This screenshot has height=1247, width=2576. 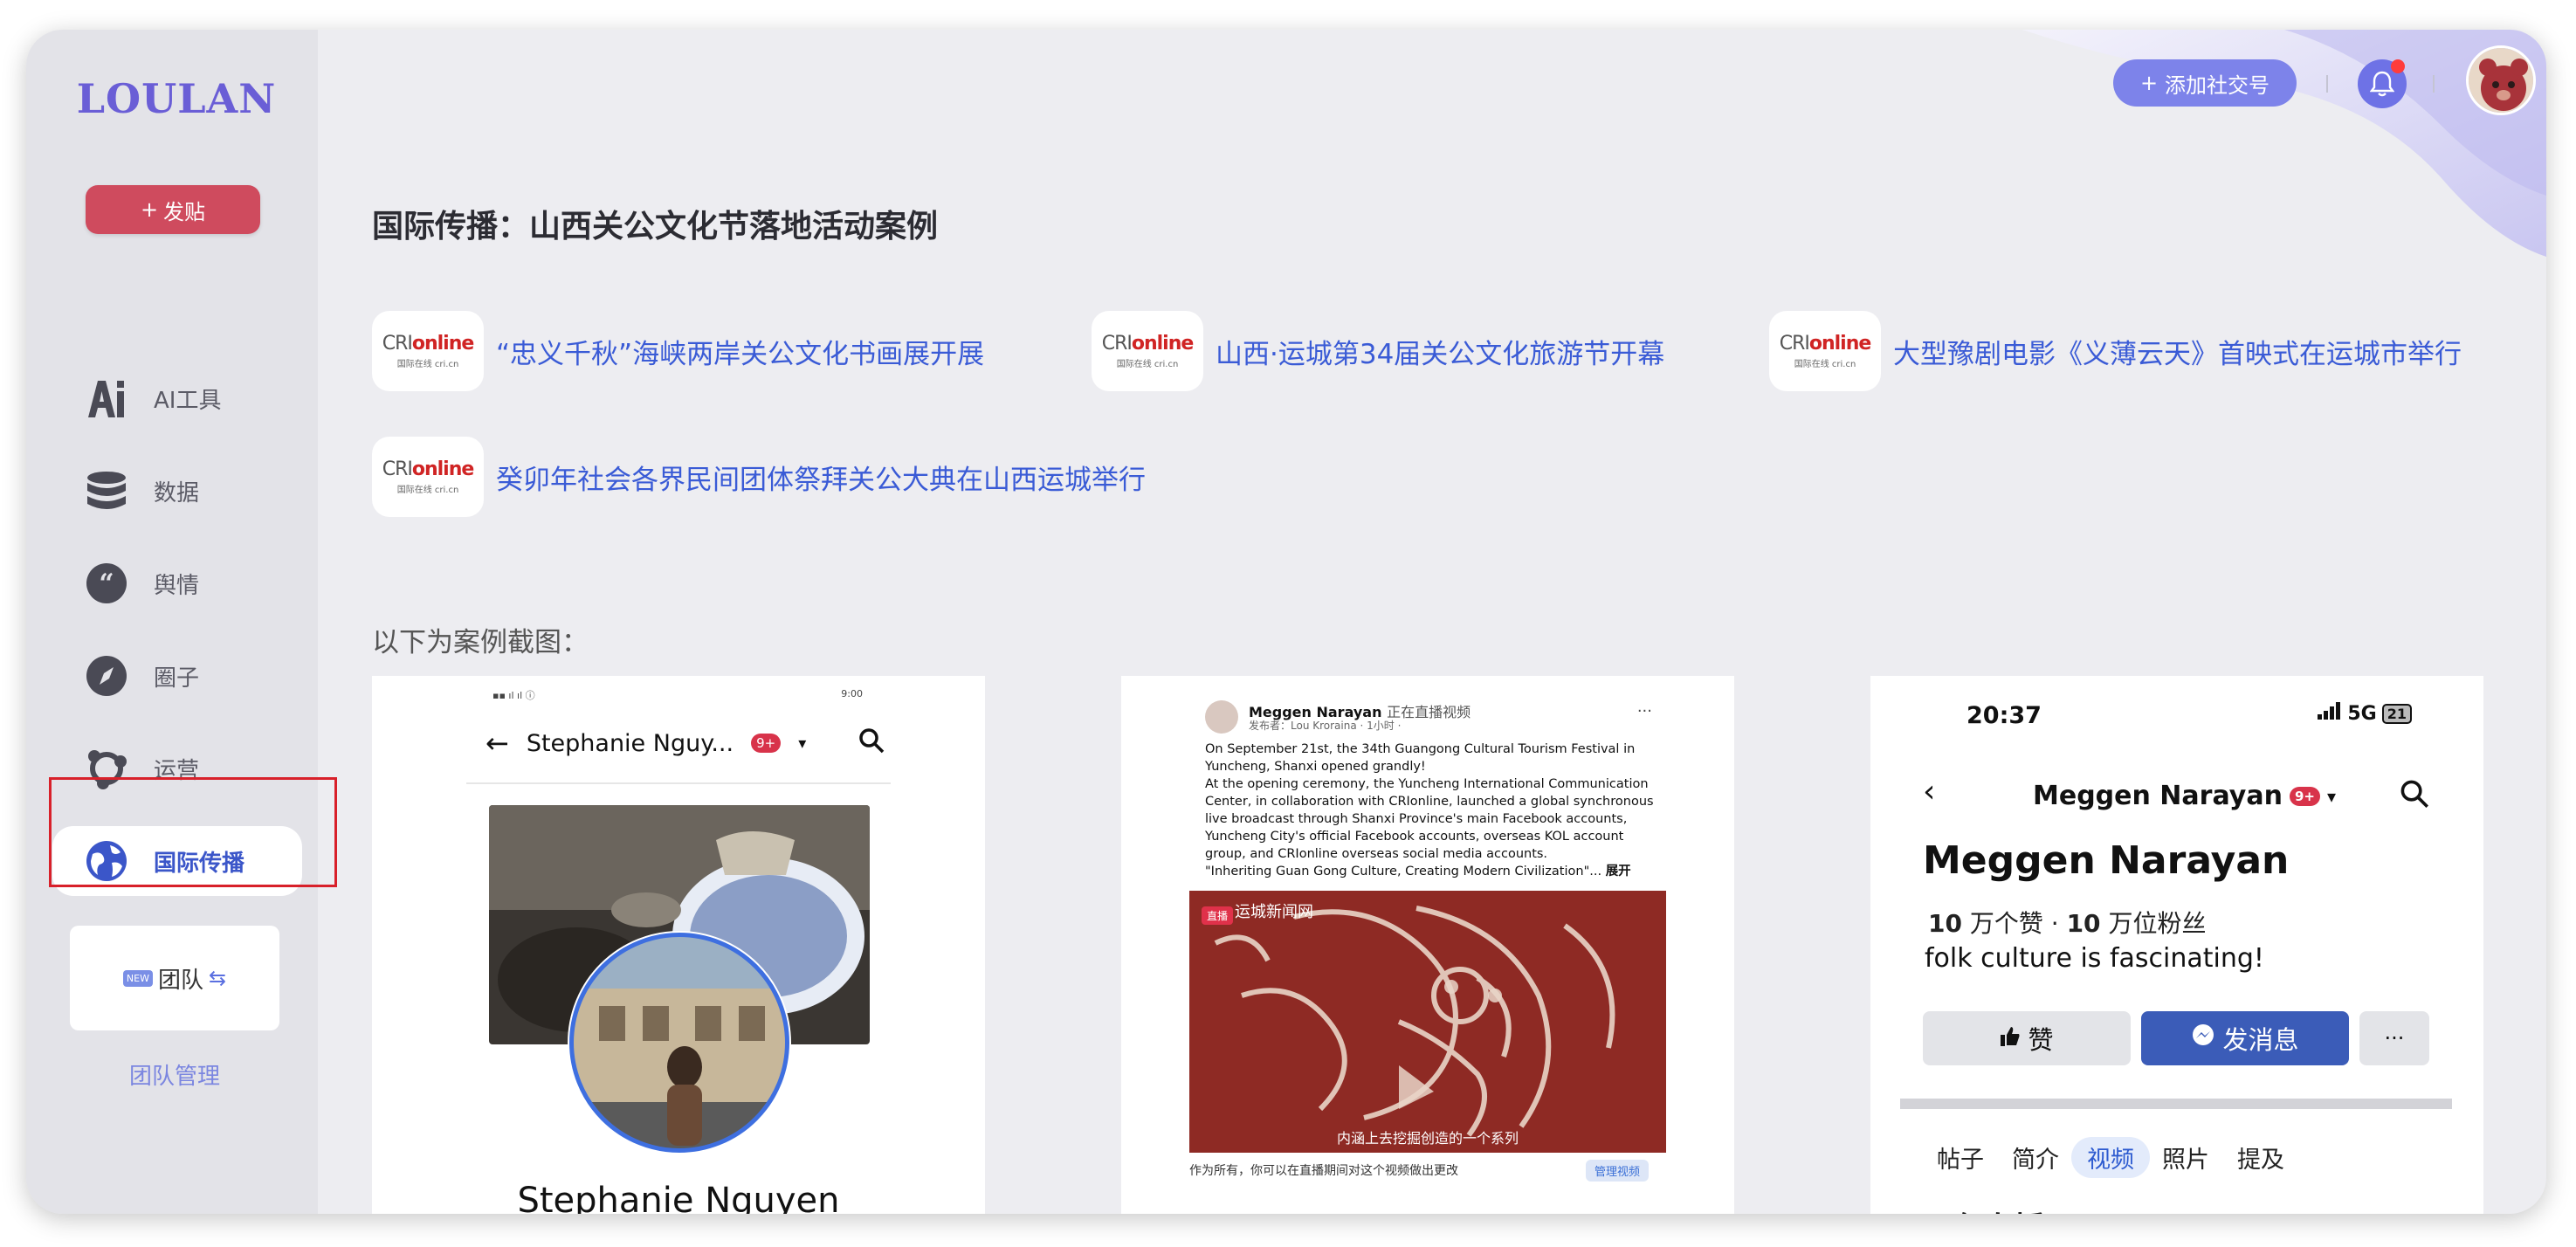 I want to click on signal-icon, so click(x=2330, y=713).